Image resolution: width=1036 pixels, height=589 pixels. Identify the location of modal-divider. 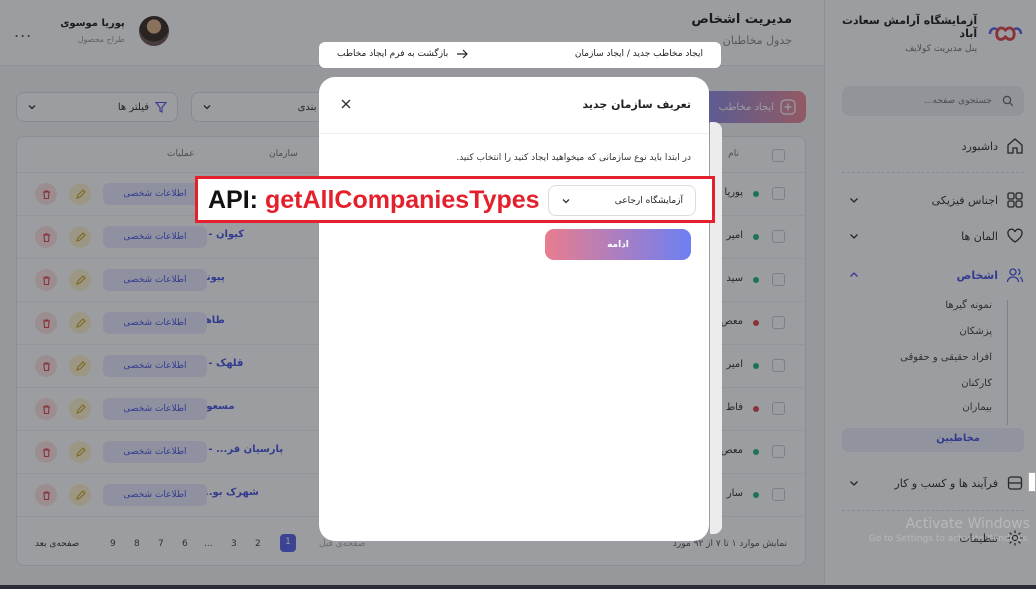
(514, 133).